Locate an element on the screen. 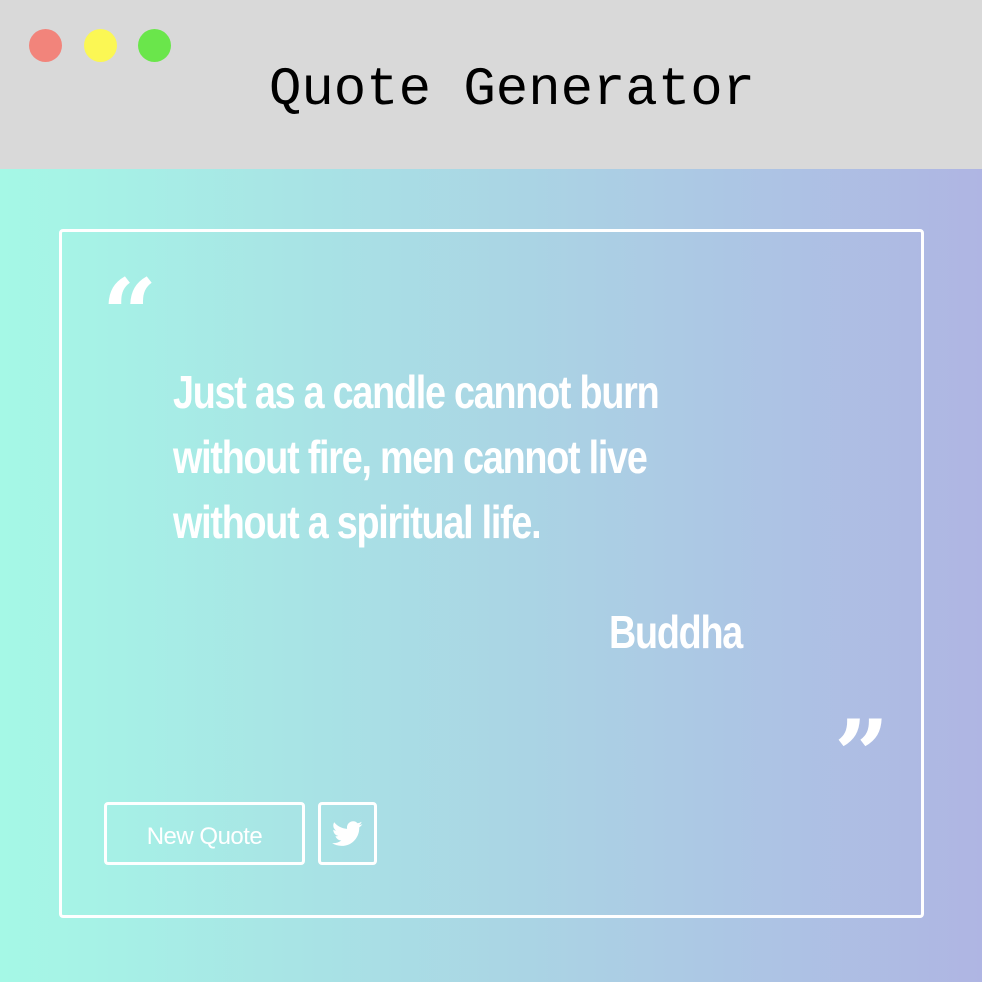 This screenshot has height=982, width=982. quote-line: without fire, men cannot live is located at coordinates (410, 457).